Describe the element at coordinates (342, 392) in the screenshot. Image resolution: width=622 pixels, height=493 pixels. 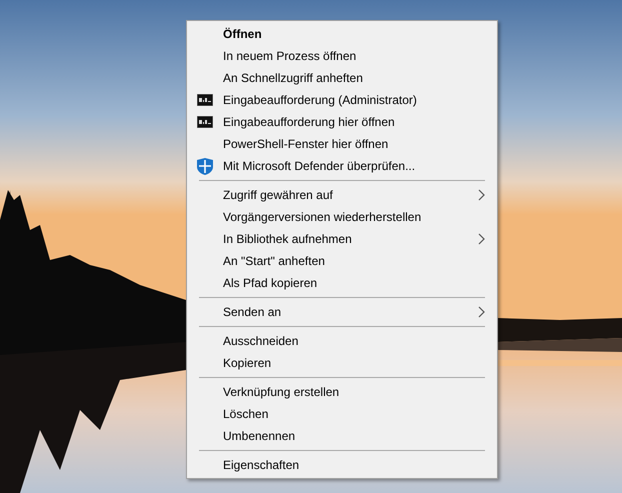
I see `menu-item: Verknüpfung erstellen` at that location.